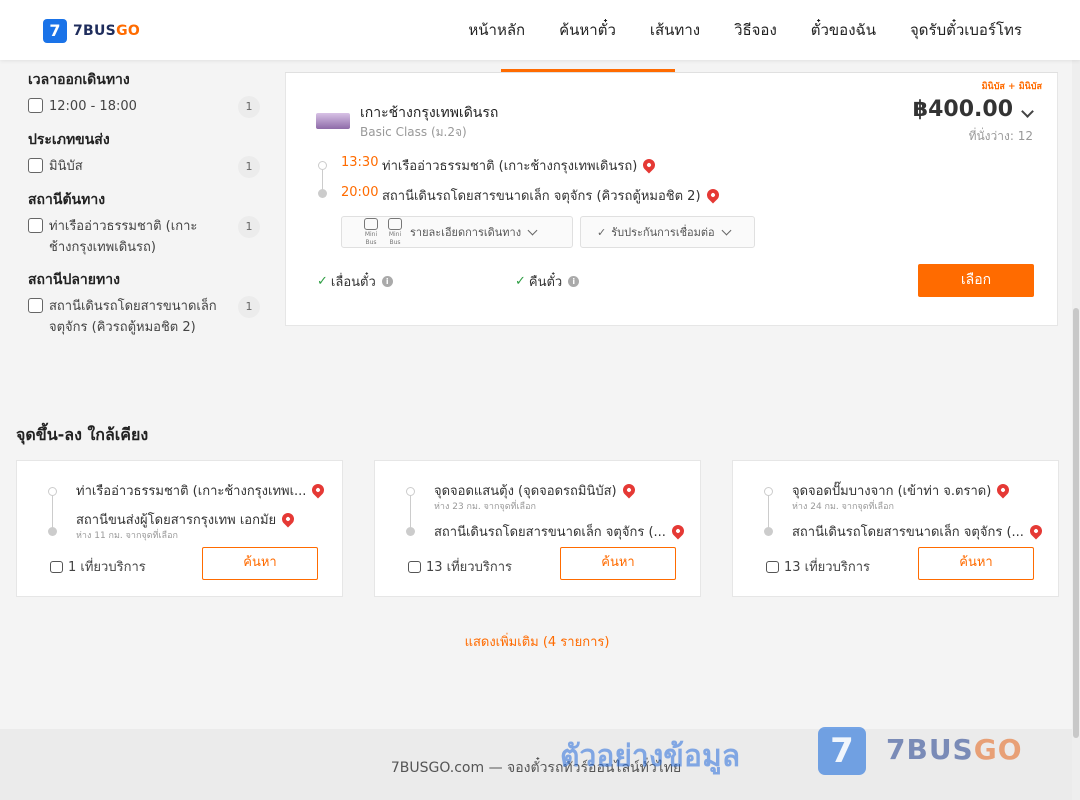 The image size is (1080, 800). I want to click on filter-title: ประเภทขนส่ง, so click(69, 140).